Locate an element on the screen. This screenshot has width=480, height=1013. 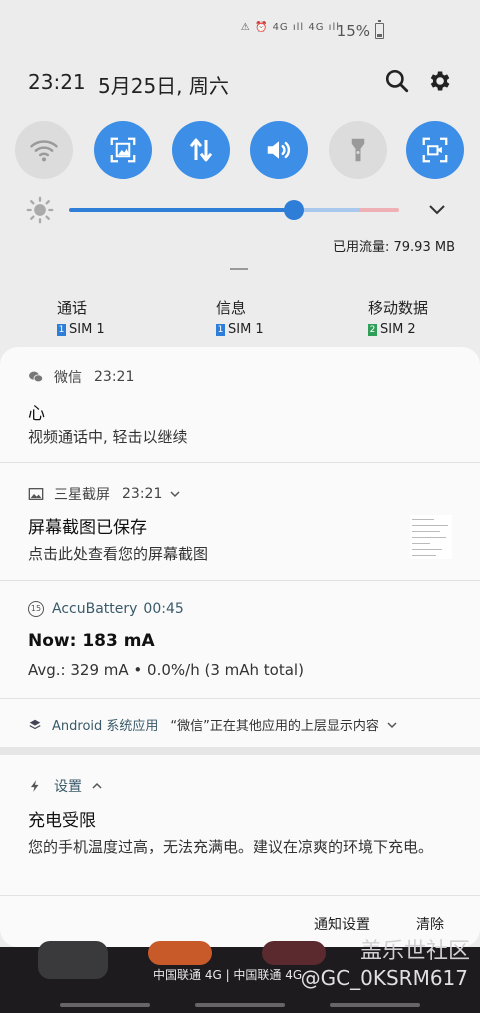
navigation-bar is located at coordinates (240, 1006).